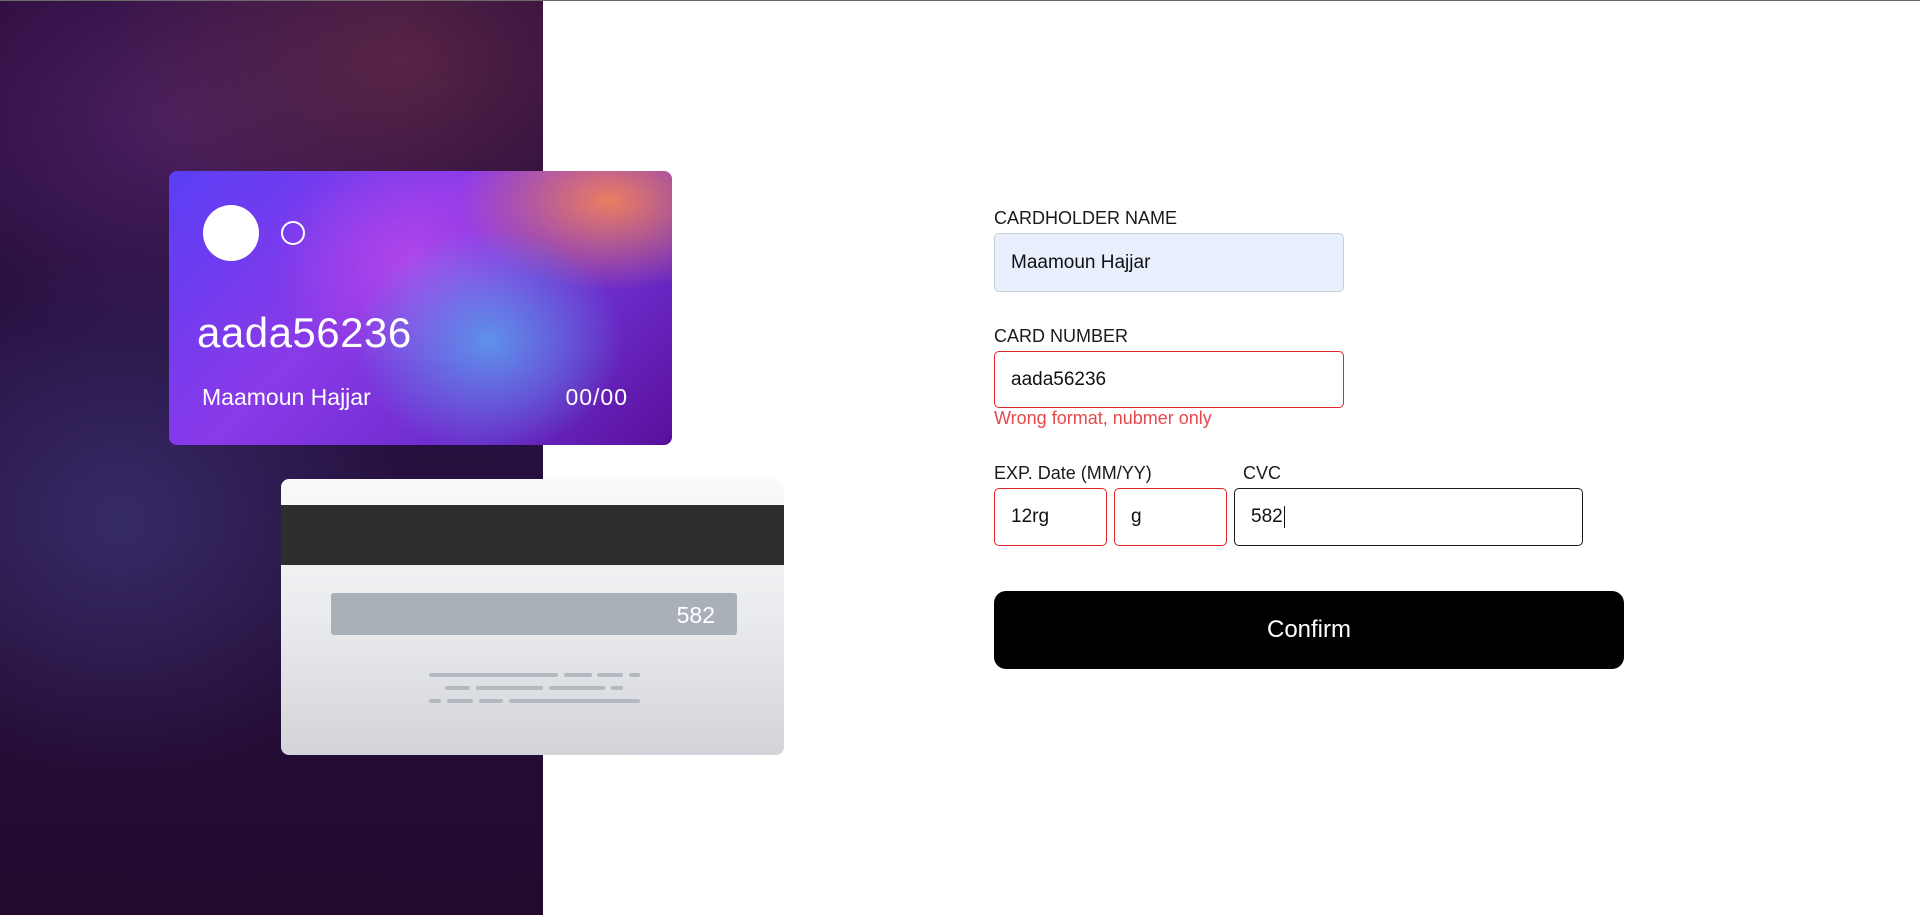 The image size is (1920, 915). Describe the element at coordinates (1030, 516) in the screenshot. I see `exp-month-input-value: 12rg` at that location.